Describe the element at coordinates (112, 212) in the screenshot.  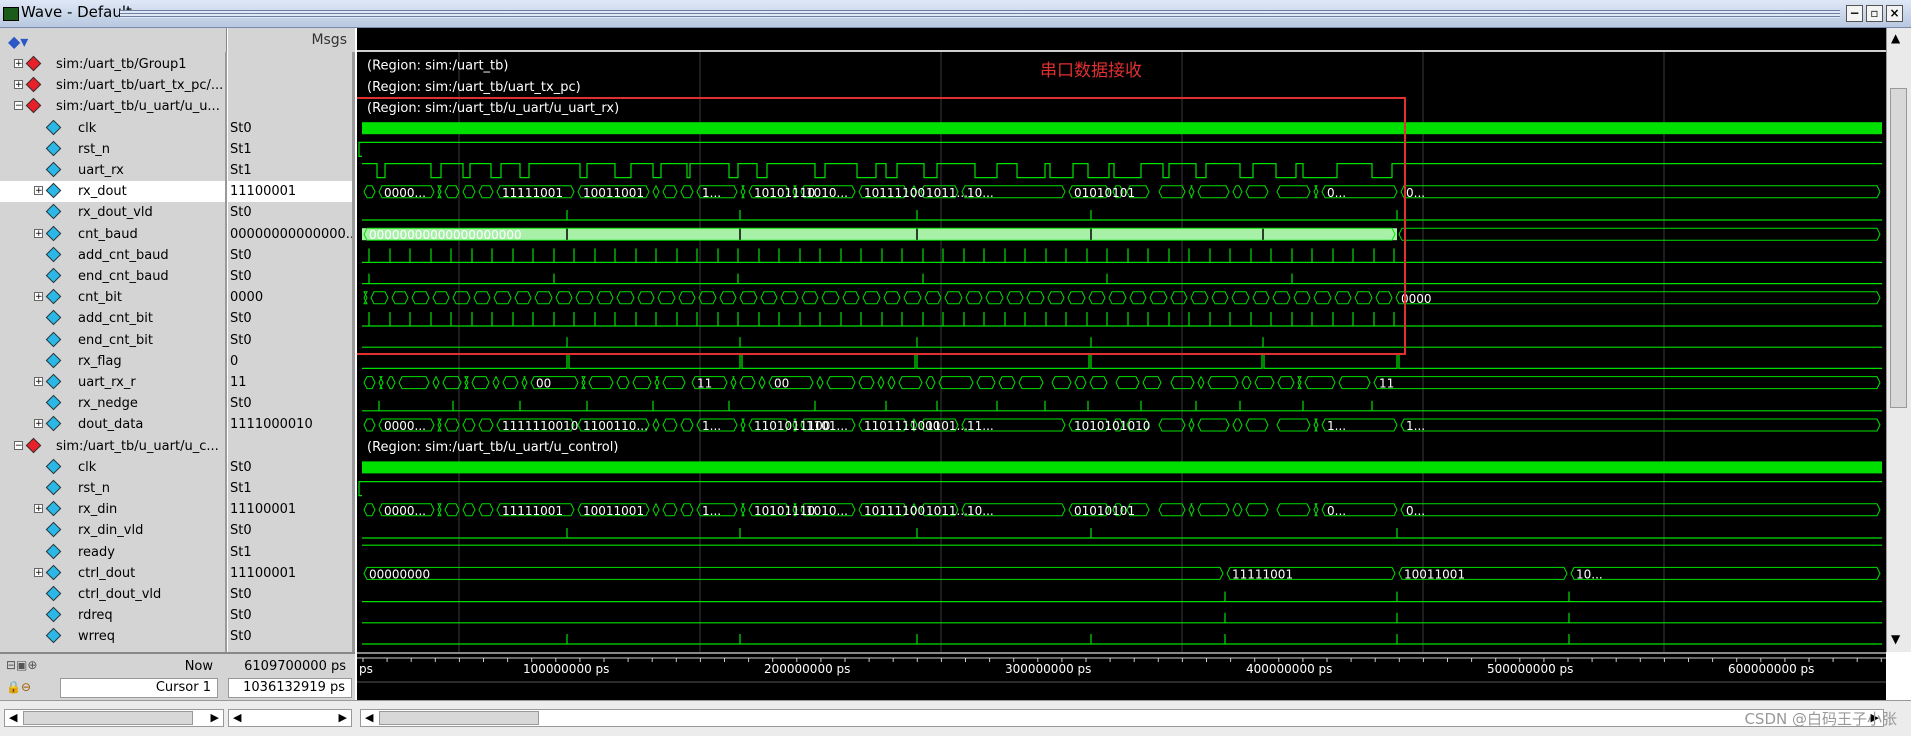
I see `signal-row: rx_dout_vld` at that location.